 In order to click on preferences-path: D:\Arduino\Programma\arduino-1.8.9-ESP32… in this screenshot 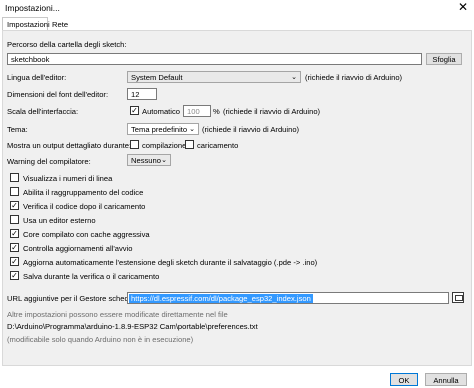, I will do `click(132, 326)`.